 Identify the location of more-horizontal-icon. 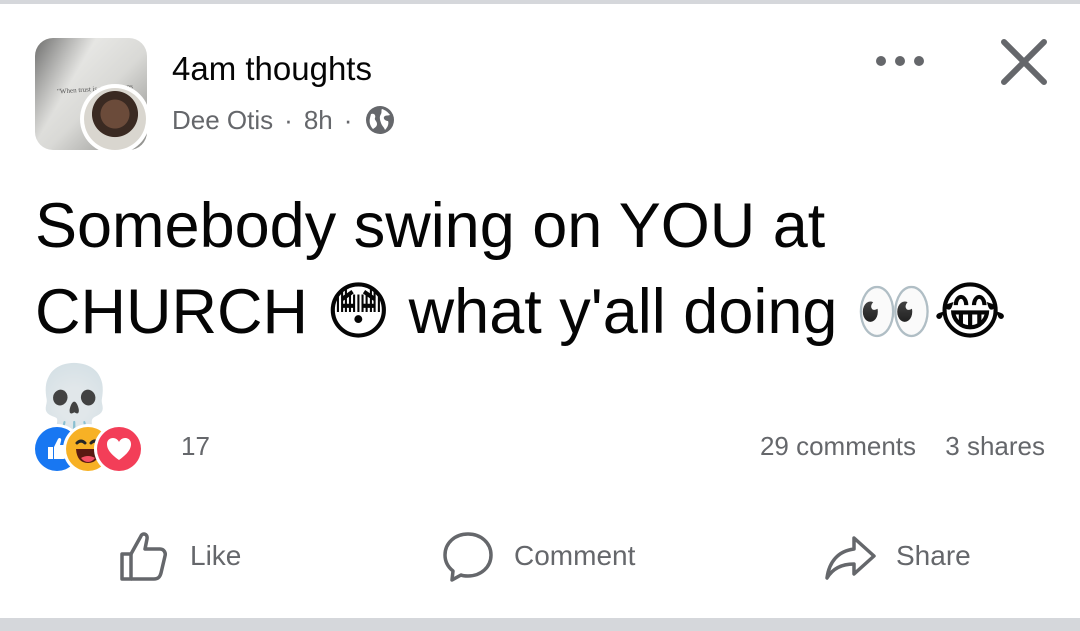
(900, 61).